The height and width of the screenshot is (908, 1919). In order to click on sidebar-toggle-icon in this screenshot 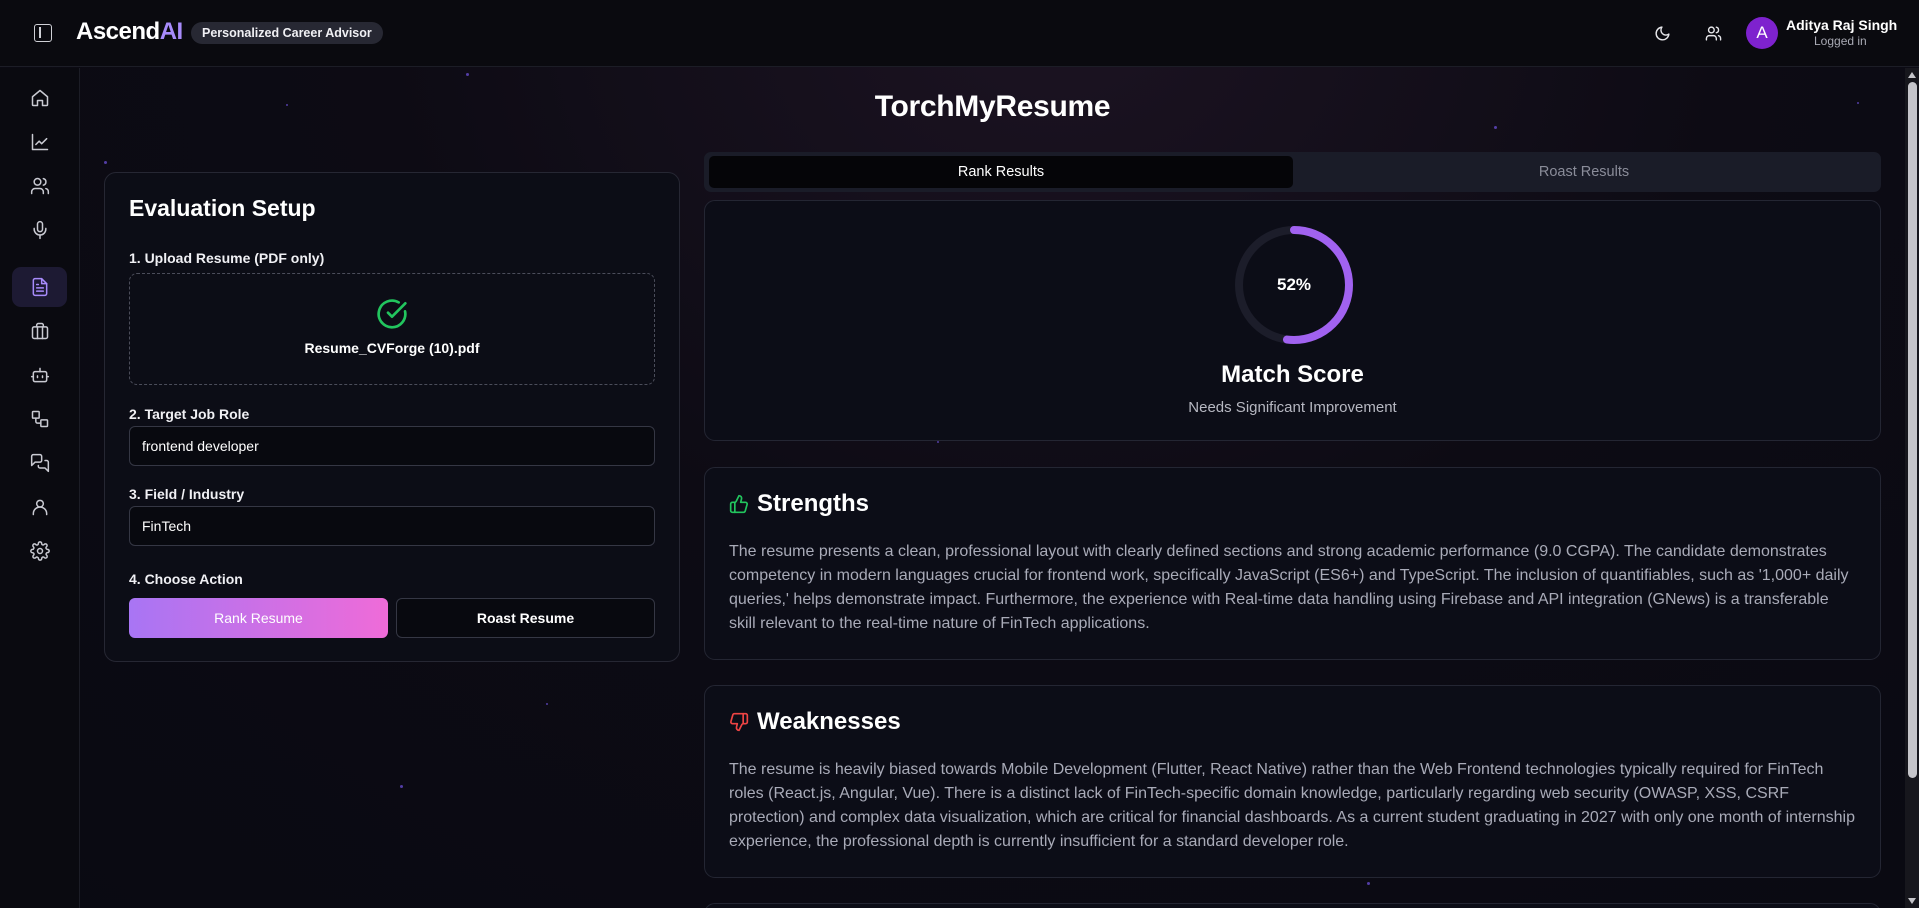, I will do `click(43, 33)`.